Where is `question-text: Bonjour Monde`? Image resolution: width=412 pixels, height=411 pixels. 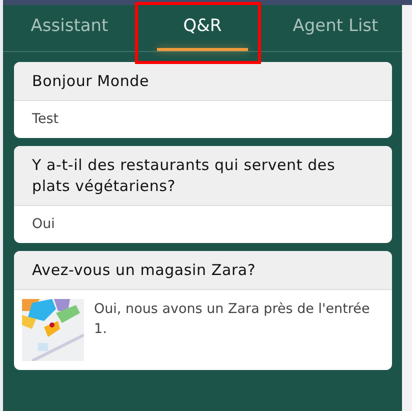
question-text: Bonjour Monde is located at coordinates (203, 81).